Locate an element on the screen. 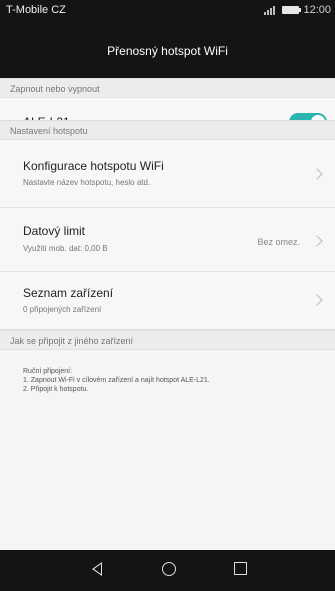 This screenshot has width=335, height=591. device-list-subtitle: 0 připojených zařízení is located at coordinates (62, 309).